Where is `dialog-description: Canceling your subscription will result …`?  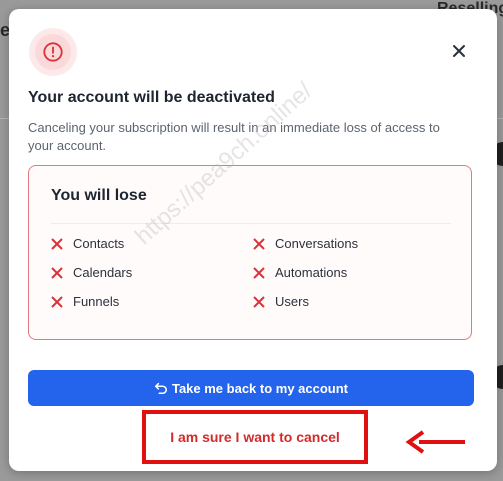 dialog-description: Canceling your subscription will result … is located at coordinates (234, 136).